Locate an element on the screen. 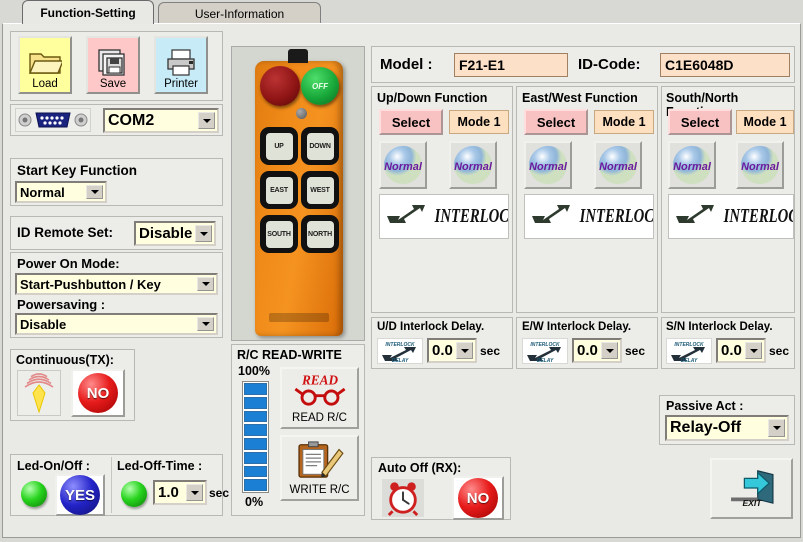  clipboard-pencil-icon is located at coordinates (320, 461).